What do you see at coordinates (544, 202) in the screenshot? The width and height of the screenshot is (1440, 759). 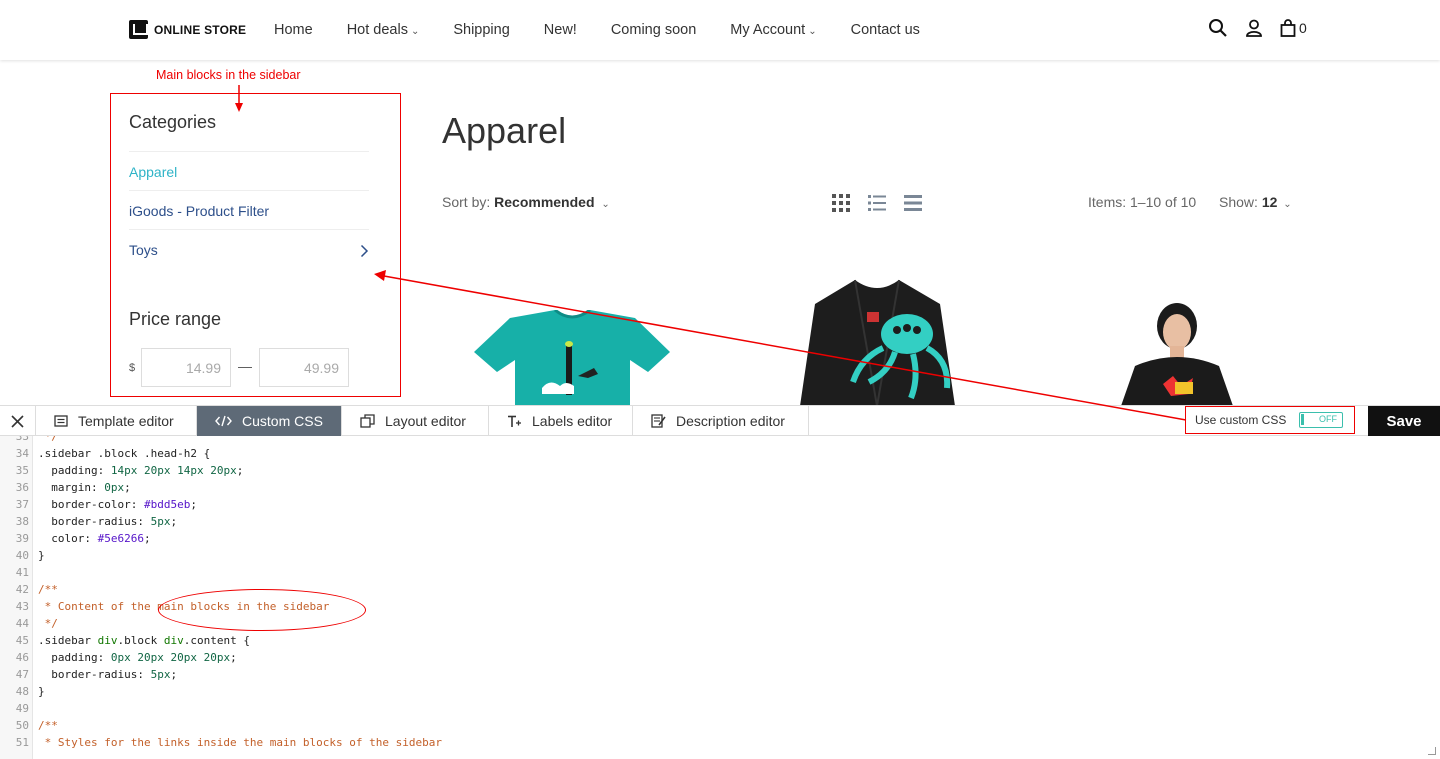 I see `sort-value: Recommended` at bounding box center [544, 202].